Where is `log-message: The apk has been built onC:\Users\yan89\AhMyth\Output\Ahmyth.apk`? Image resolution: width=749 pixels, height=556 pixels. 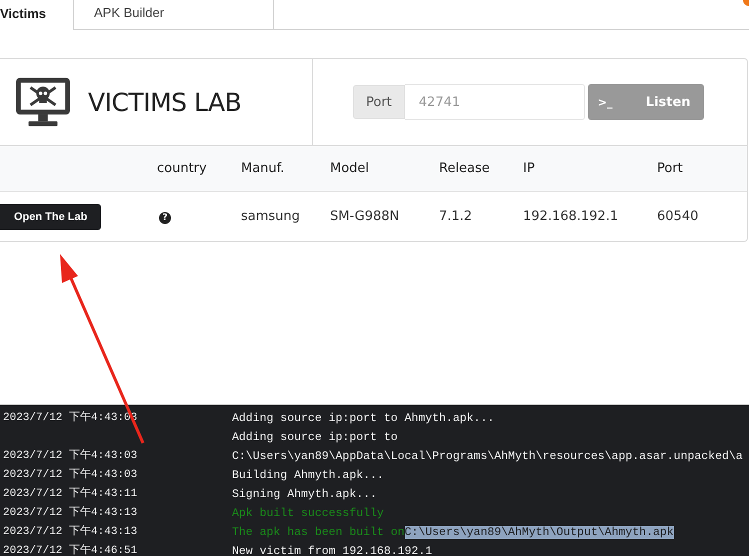 log-message: The apk has been built onC:\Users\yan89\AhMyth\Output\Ahmyth.apk is located at coordinates (453, 533).